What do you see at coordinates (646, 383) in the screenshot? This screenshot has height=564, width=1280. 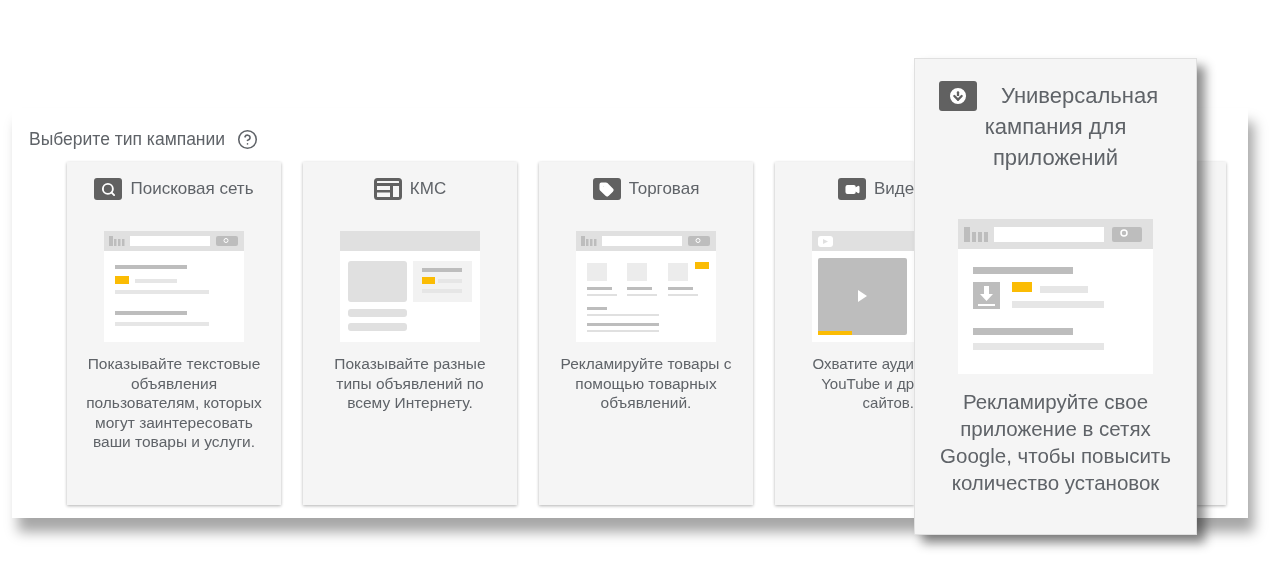 I see `card-description: Рекламируйте товары с помощью товарных объявлений.` at bounding box center [646, 383].